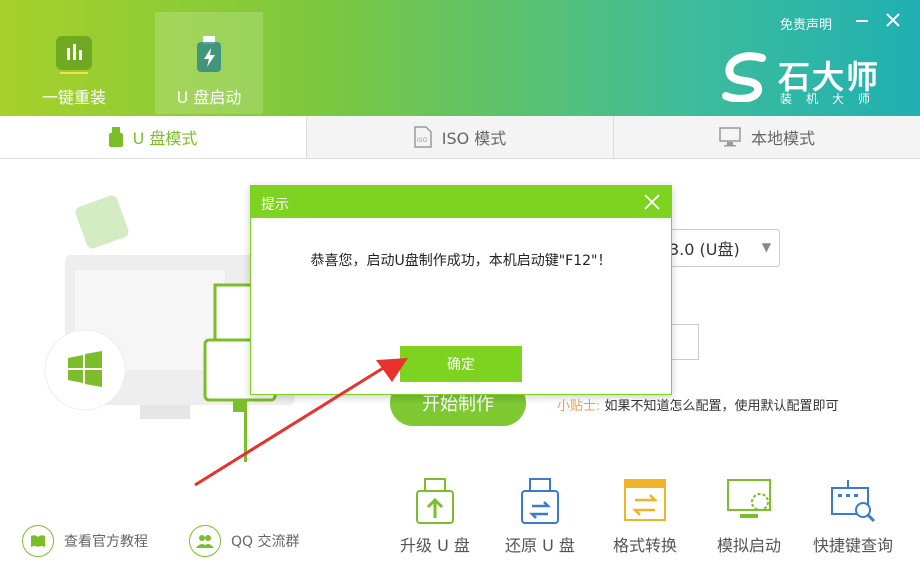 This screenshot has width=920, height=580. I want to click on ok-button: 确定, so click(461, 364).